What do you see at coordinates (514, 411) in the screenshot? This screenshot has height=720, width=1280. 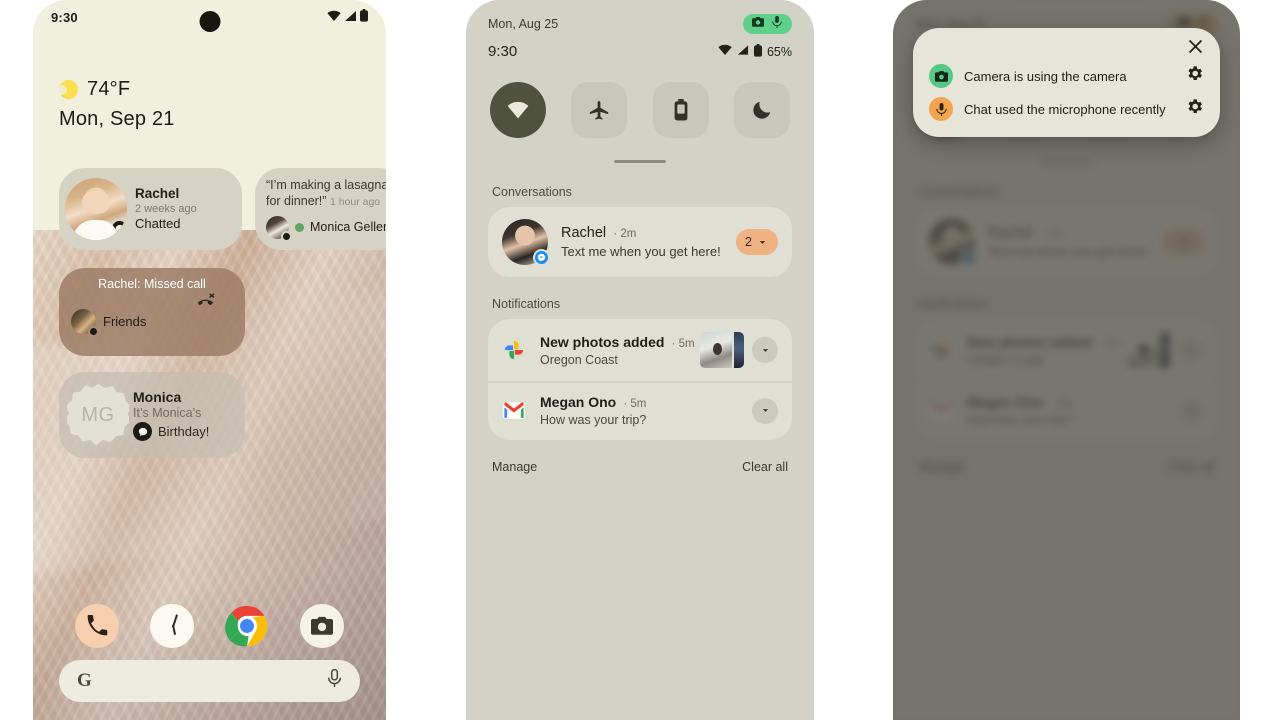 I see `gmail-icon` at bounding box center [514, 411].